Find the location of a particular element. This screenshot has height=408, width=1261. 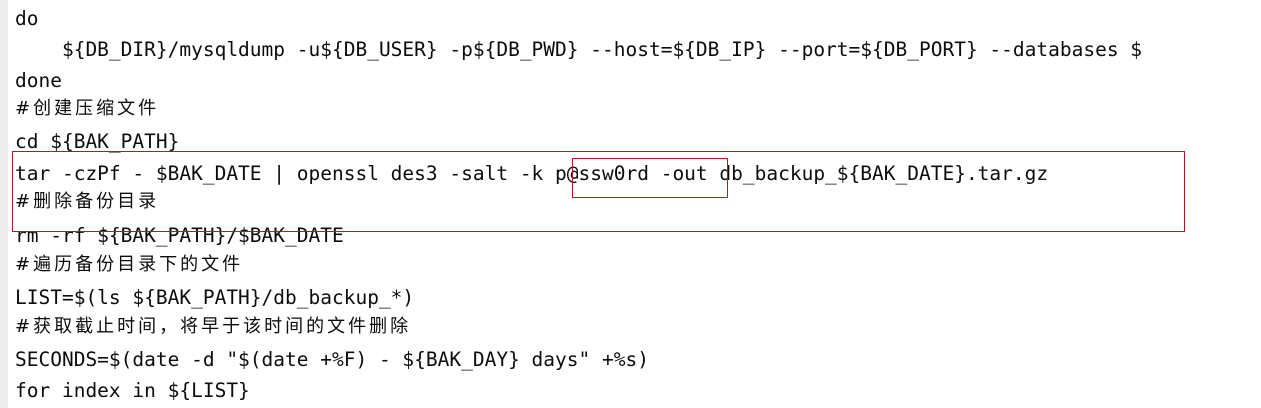

code-line-done: done is located at coordinates (38, 80).